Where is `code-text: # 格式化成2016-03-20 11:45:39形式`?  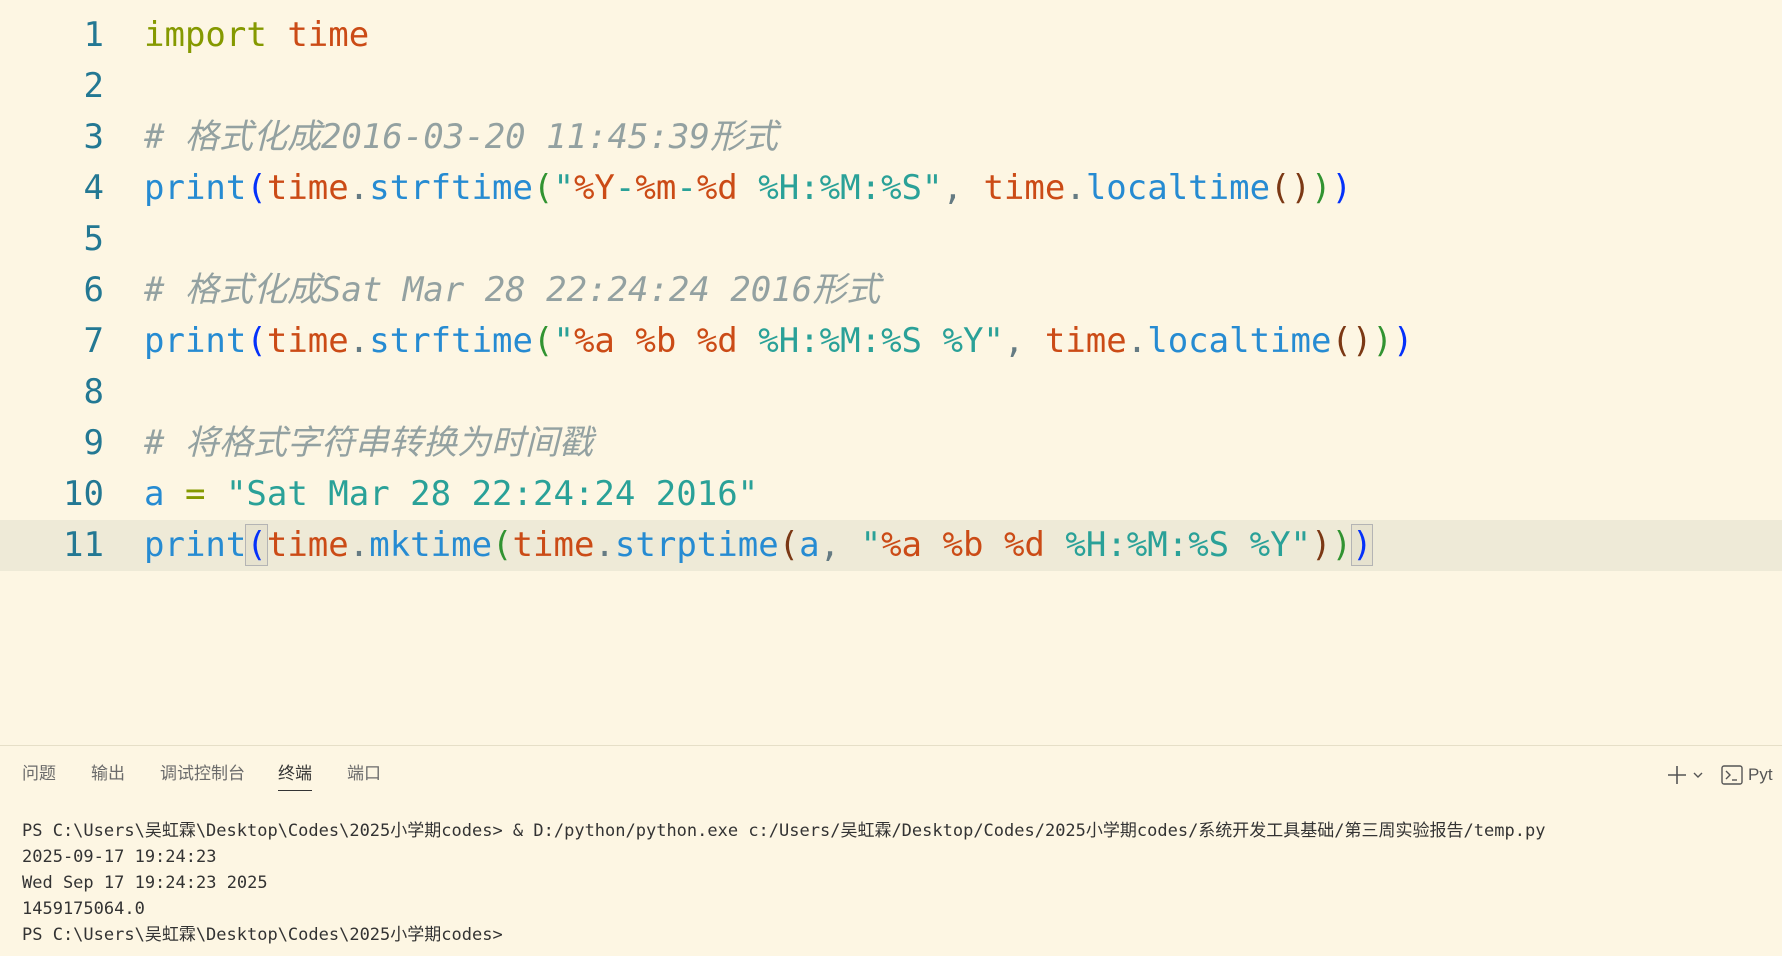
code-text: # 格式化成2016-03-20 11:45:39形式 is located at coordinates (461, 137).